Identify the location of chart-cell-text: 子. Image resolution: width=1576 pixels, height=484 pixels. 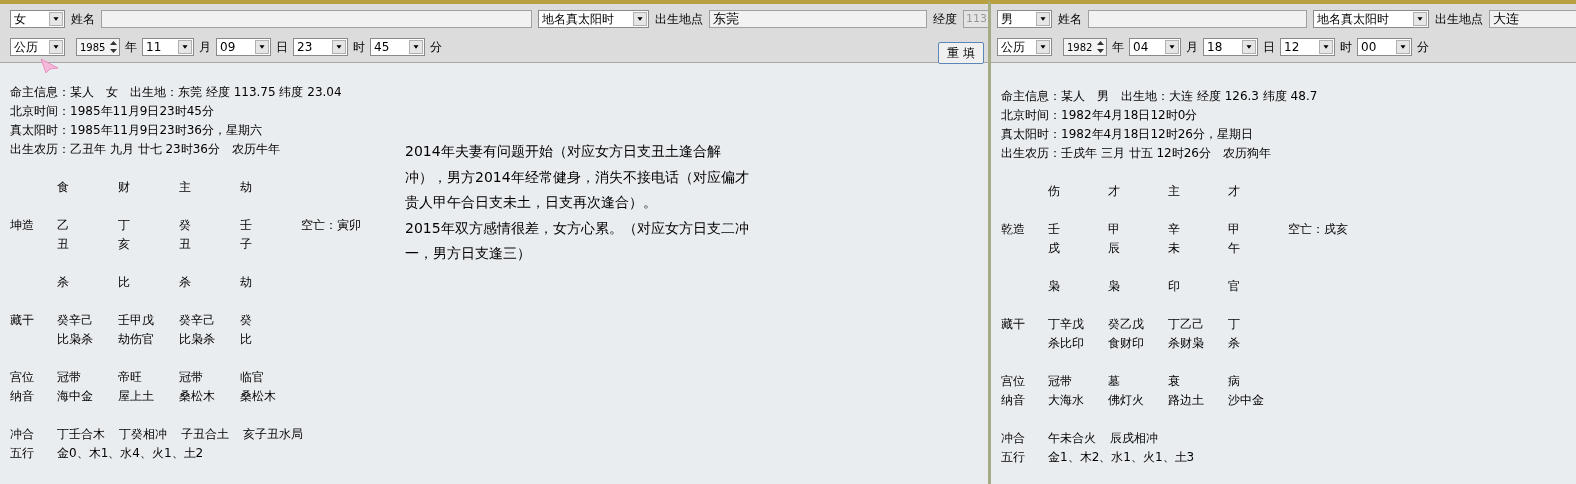
(246, 244).